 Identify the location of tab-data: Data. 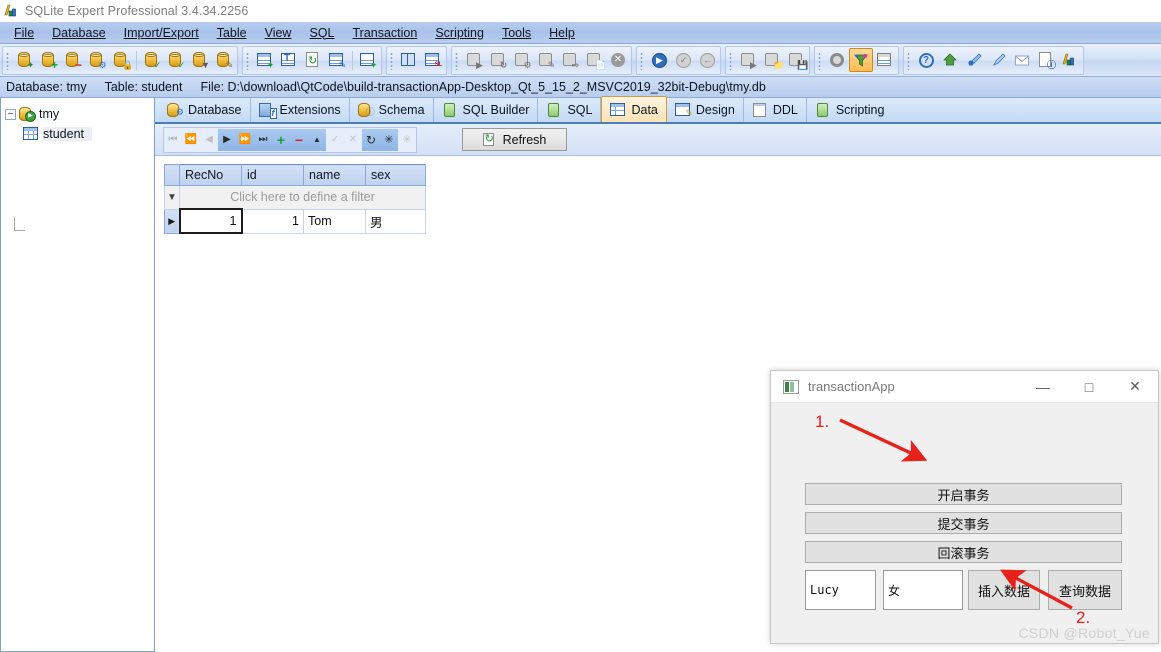
(634, 109).